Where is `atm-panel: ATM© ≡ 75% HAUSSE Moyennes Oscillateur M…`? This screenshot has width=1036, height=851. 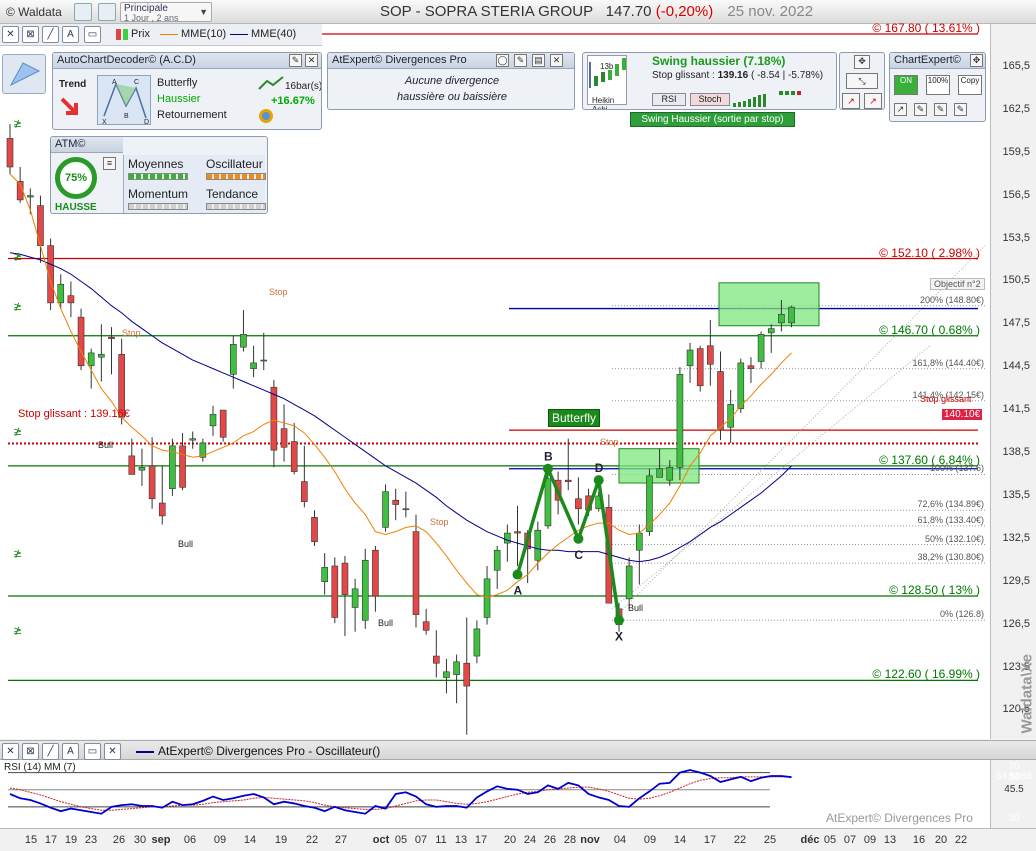 atm-panel: ATM© ≡ 75% HAUSSE Moyennes Oscillateur M… is located at coordinates (159, 175).